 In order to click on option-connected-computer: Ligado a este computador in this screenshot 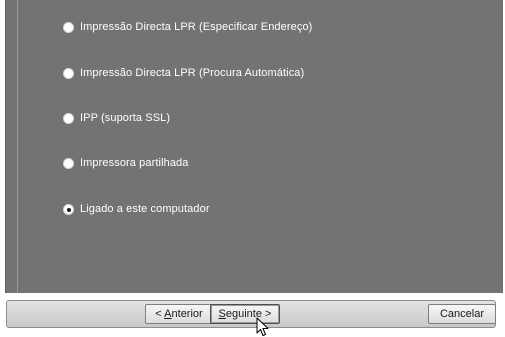, I will do `click(136, 209)`.